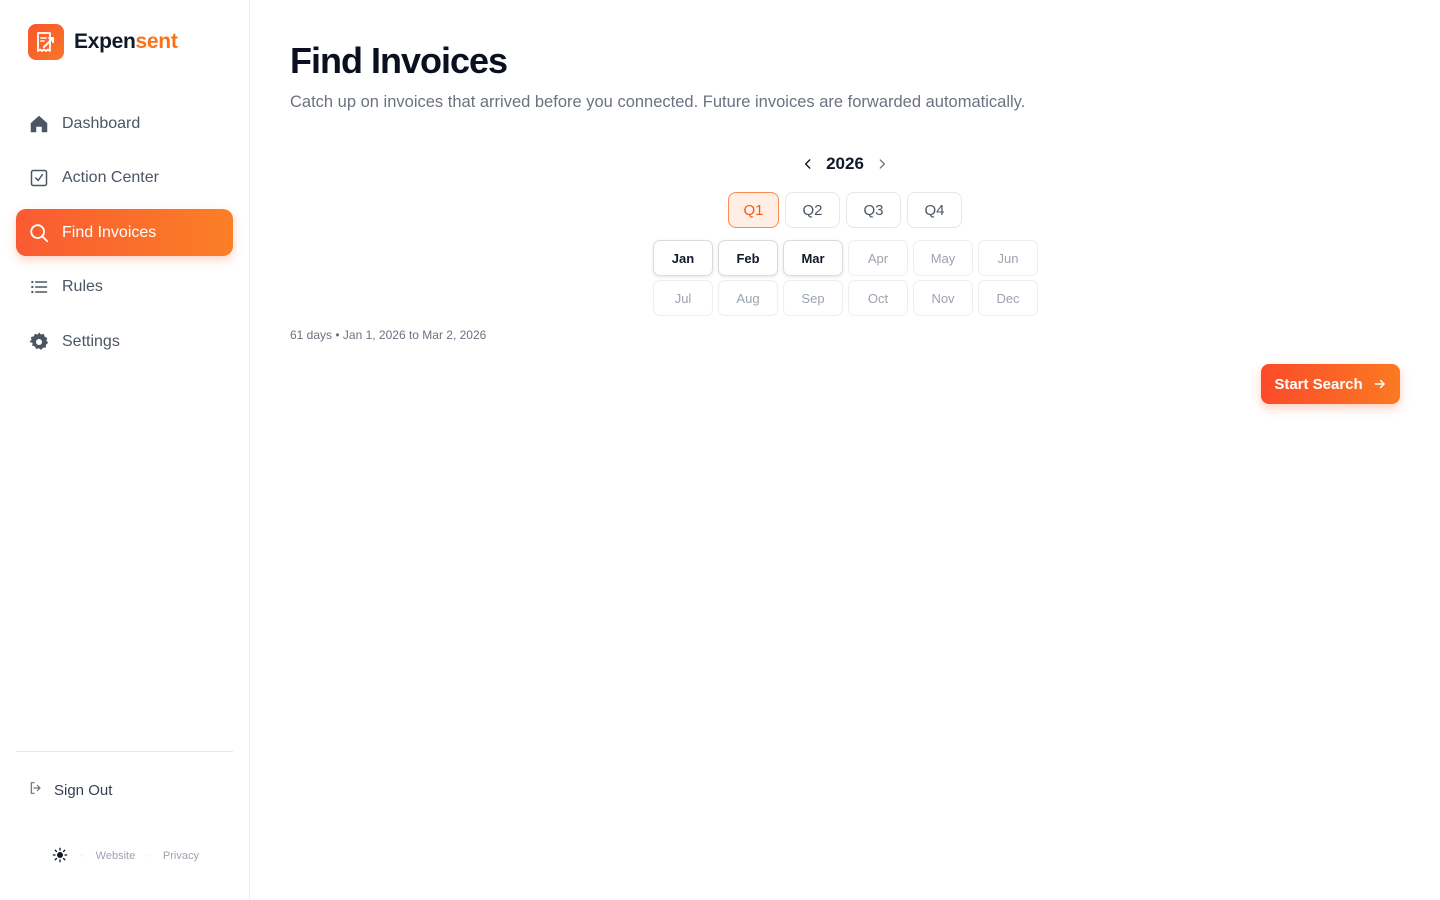  What do you see at coordinates (124, 287) in the screenshot?
I see `sidebar-item-rules: Rules` at bounding box center [124, 287].